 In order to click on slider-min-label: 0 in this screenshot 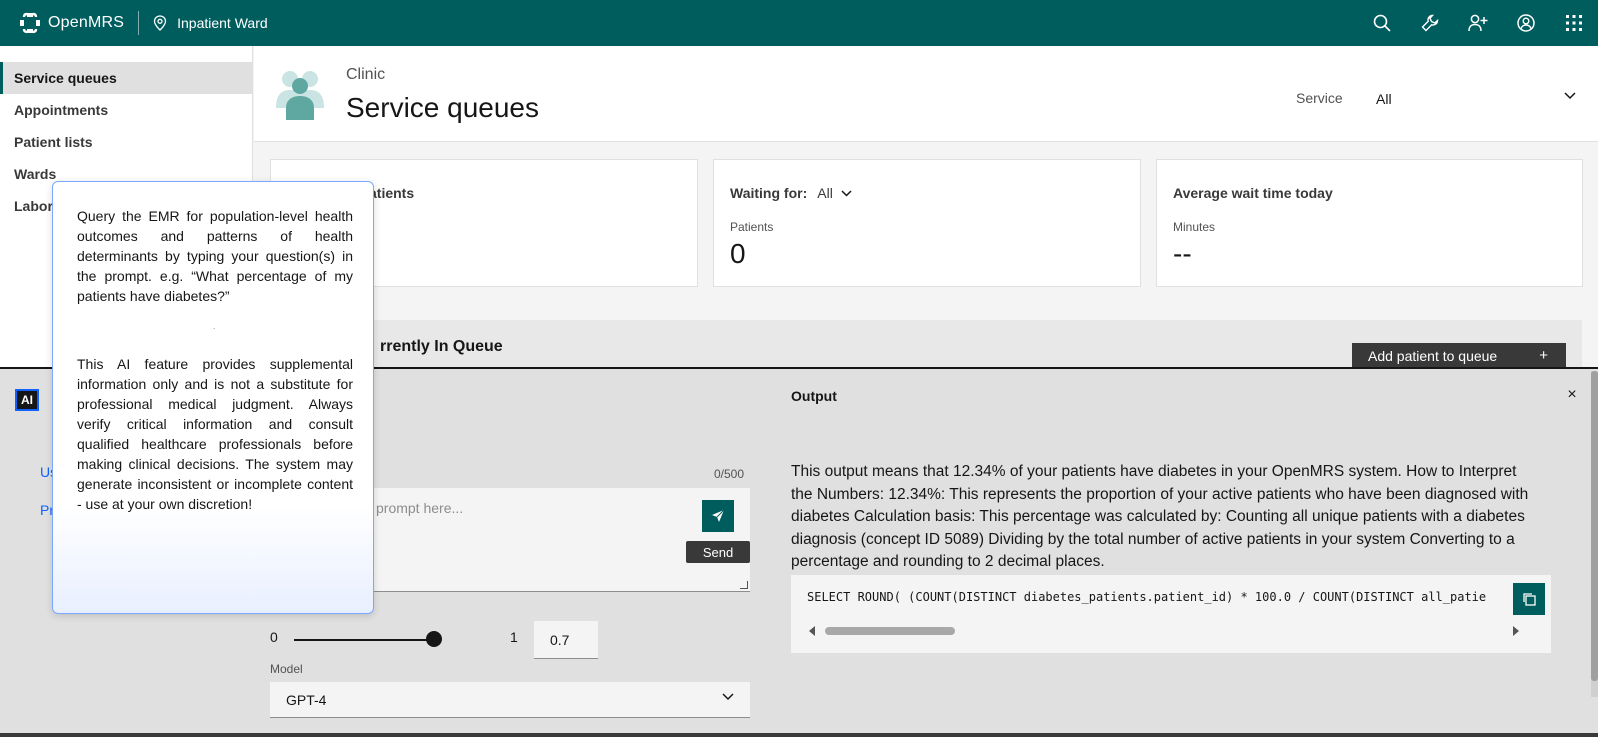, I will do `click(274, 637)`.